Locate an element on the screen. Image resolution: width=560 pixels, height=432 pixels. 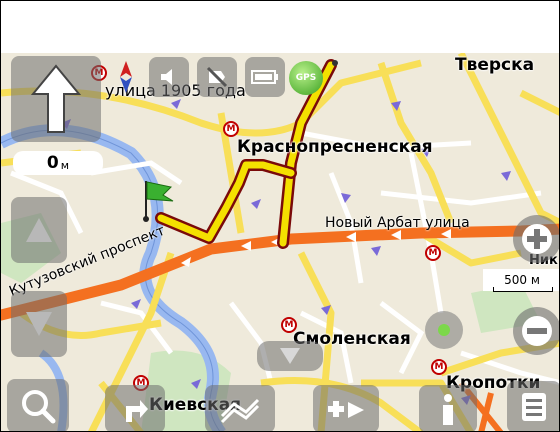
zoom-out-button is located at coordinates (536, 331).